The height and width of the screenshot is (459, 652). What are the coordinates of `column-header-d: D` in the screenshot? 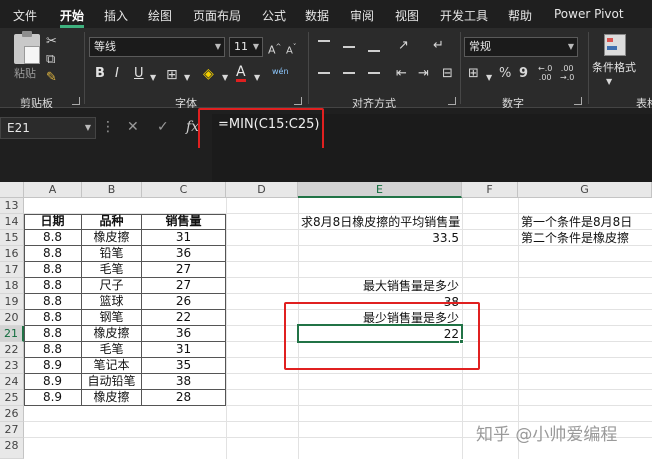 It's located at (262, 190).